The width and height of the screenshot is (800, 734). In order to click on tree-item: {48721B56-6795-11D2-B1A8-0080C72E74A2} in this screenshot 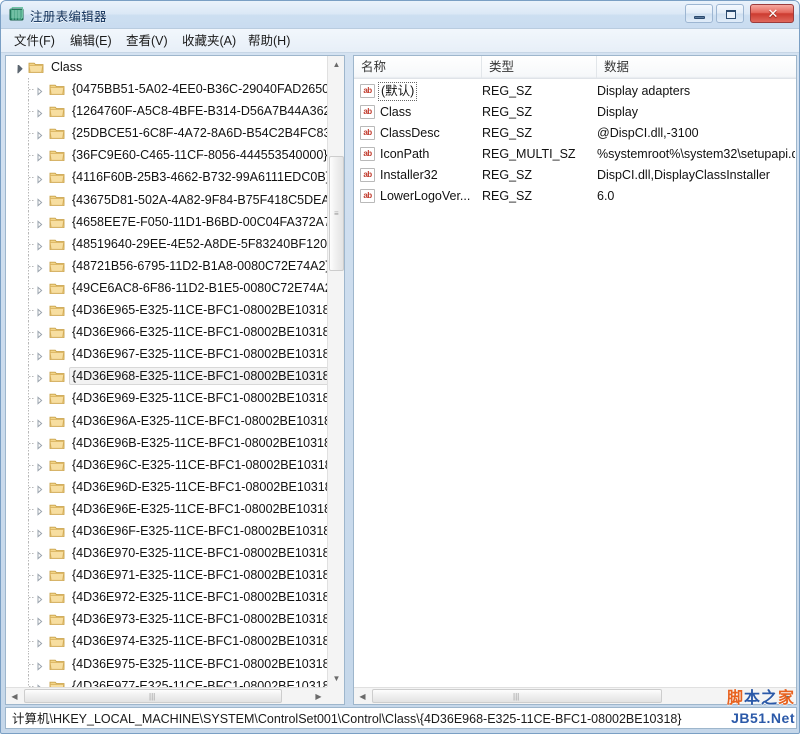, I will do `click(167, 265)`.